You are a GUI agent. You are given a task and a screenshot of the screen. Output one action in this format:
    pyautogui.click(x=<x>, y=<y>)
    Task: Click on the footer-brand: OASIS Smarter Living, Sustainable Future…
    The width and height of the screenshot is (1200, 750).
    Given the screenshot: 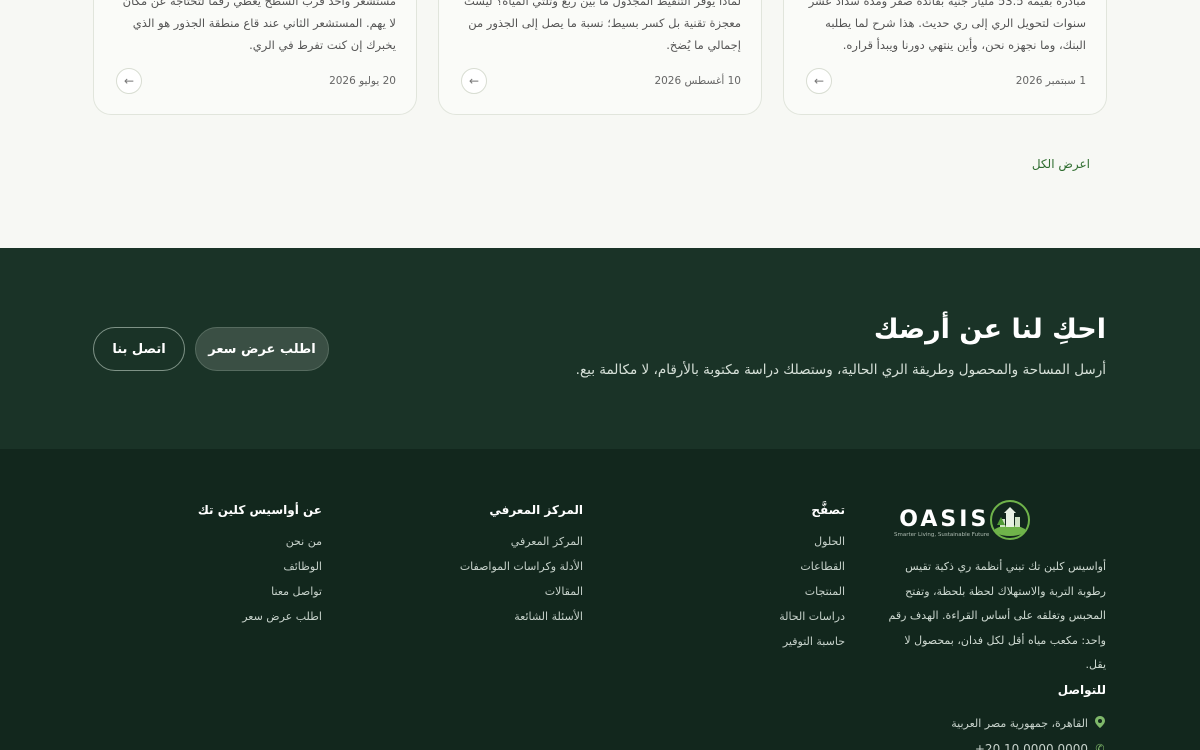 What is the action you would take?
    pyautogui.click(x=996, y=588)
    